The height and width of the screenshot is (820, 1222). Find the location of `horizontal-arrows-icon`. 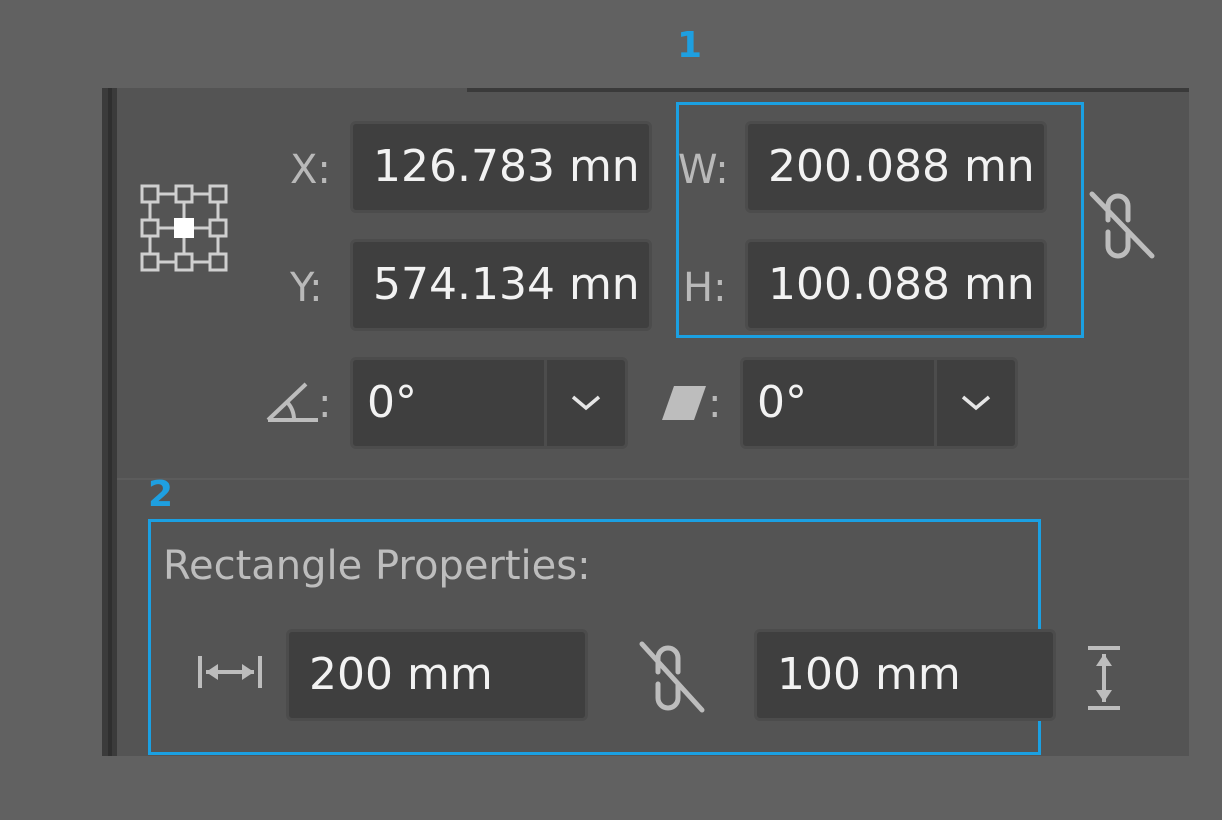

horizontal-arrows-icon is located at coordinates (230, 672).